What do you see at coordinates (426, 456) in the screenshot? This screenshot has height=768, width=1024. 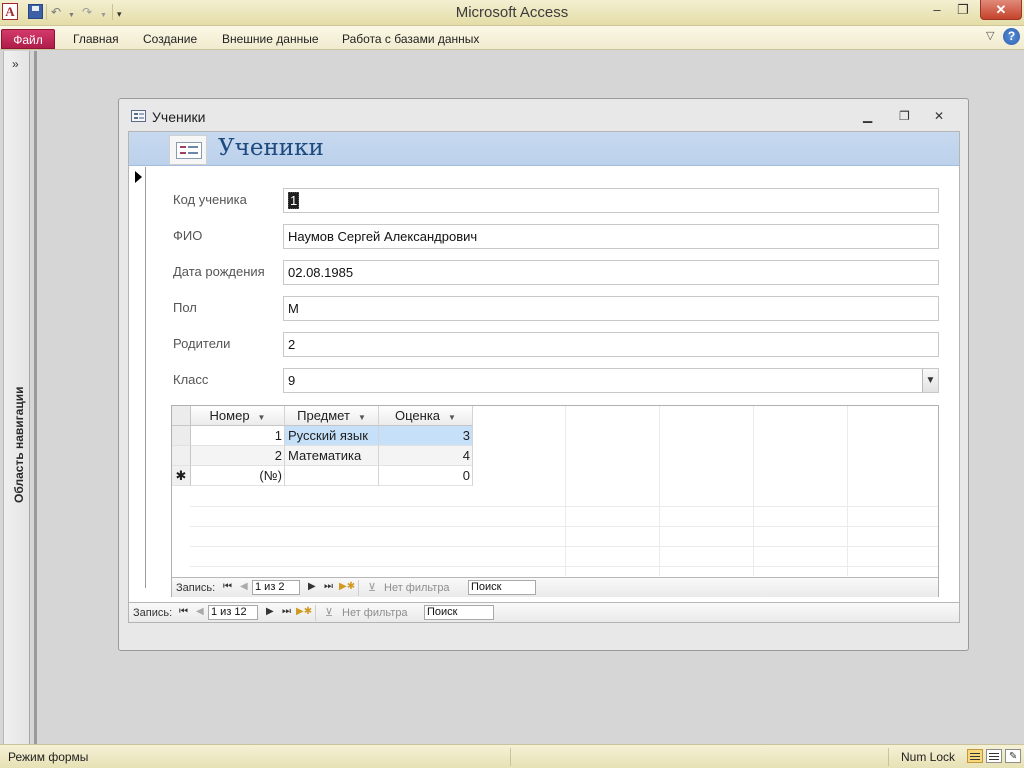 I see `cell-grade: 4` at bounding box center [426, 456].